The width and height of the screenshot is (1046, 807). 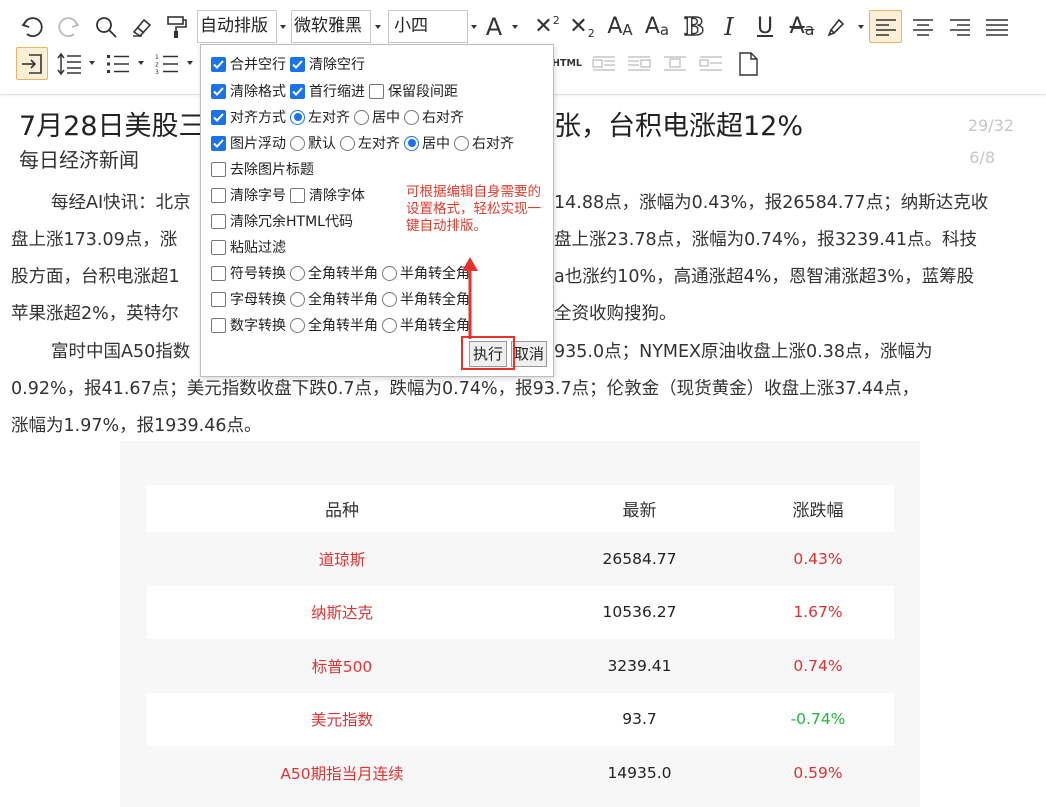 What do you see at coordinates (218, 64) in the screenshot?
I see `merge-blank-lines-checkbox` at bounding box center [218, 64].